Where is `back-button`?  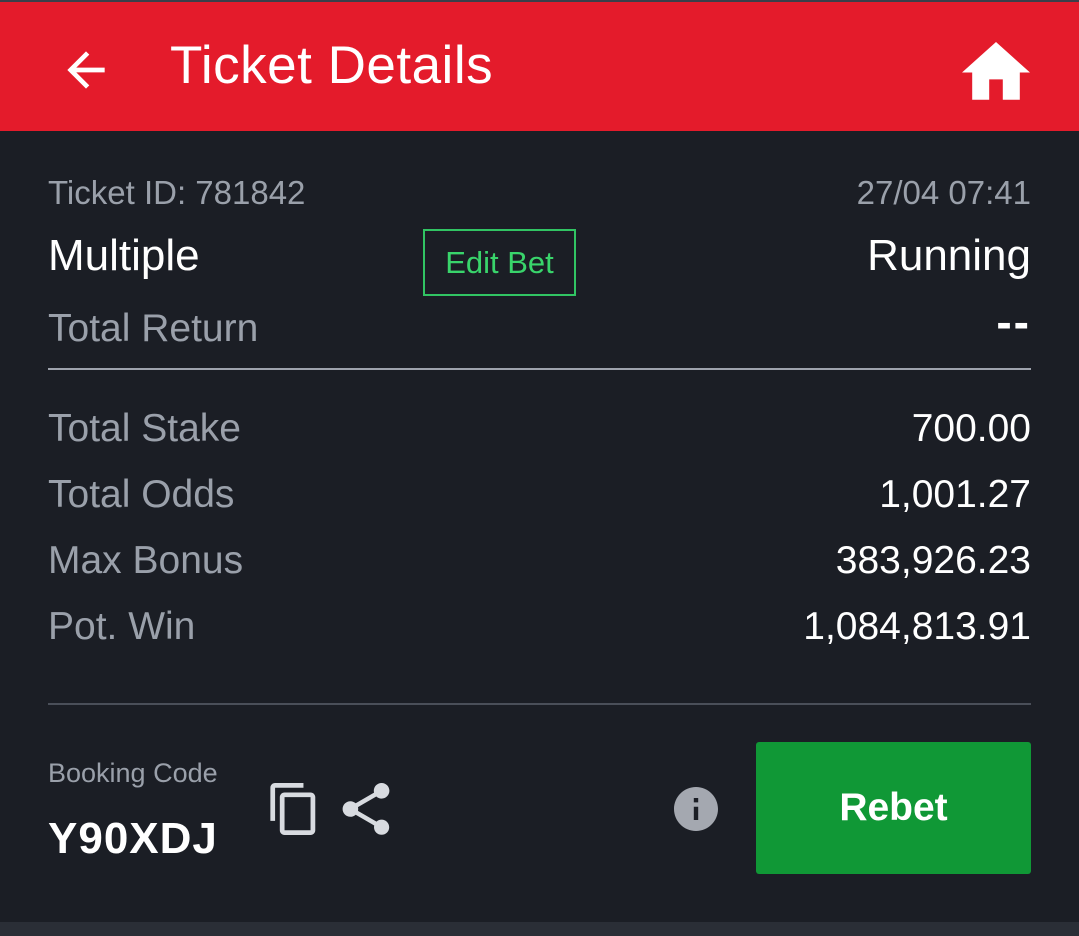
back-button is located at coordinates (86, 70).